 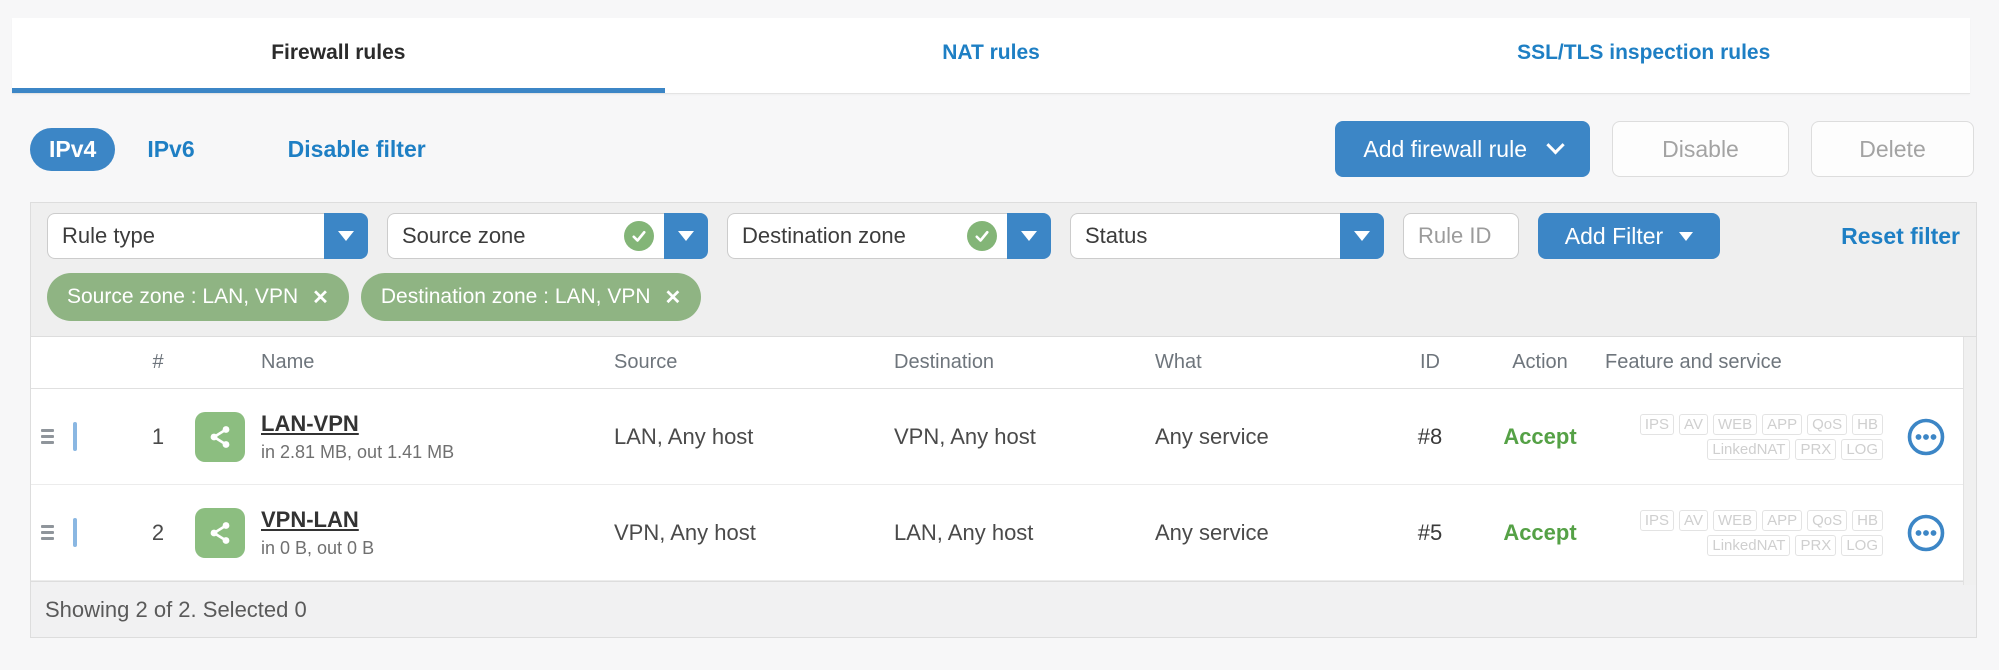 I want to click on status-dropdown: Status, so click(x=1227, y=236).